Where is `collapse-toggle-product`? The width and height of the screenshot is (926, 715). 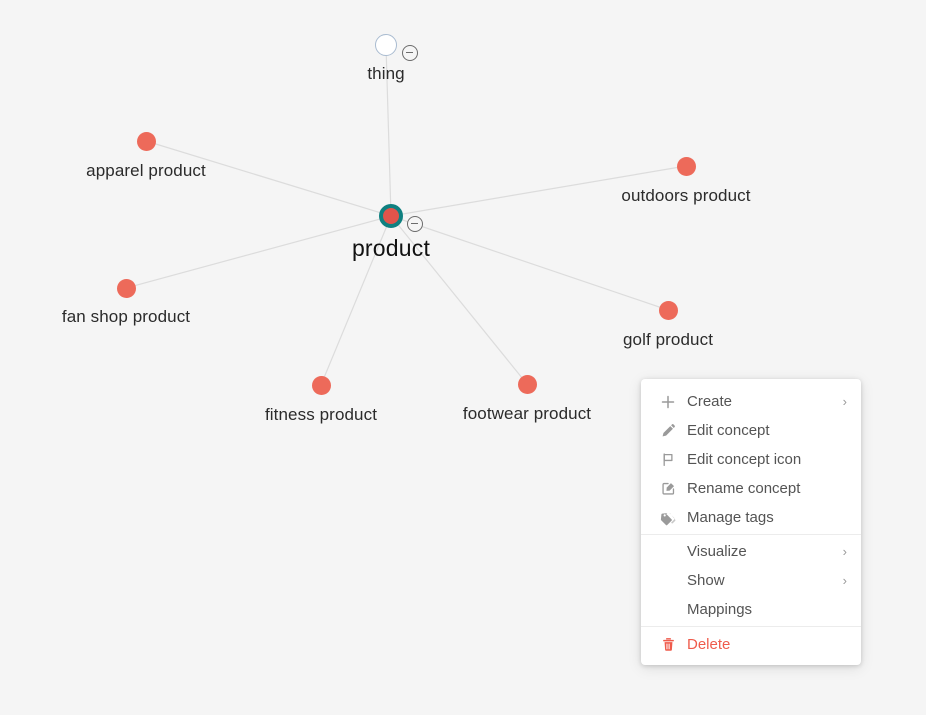
collapse-toggle-product is located at coordinates (415, 224).